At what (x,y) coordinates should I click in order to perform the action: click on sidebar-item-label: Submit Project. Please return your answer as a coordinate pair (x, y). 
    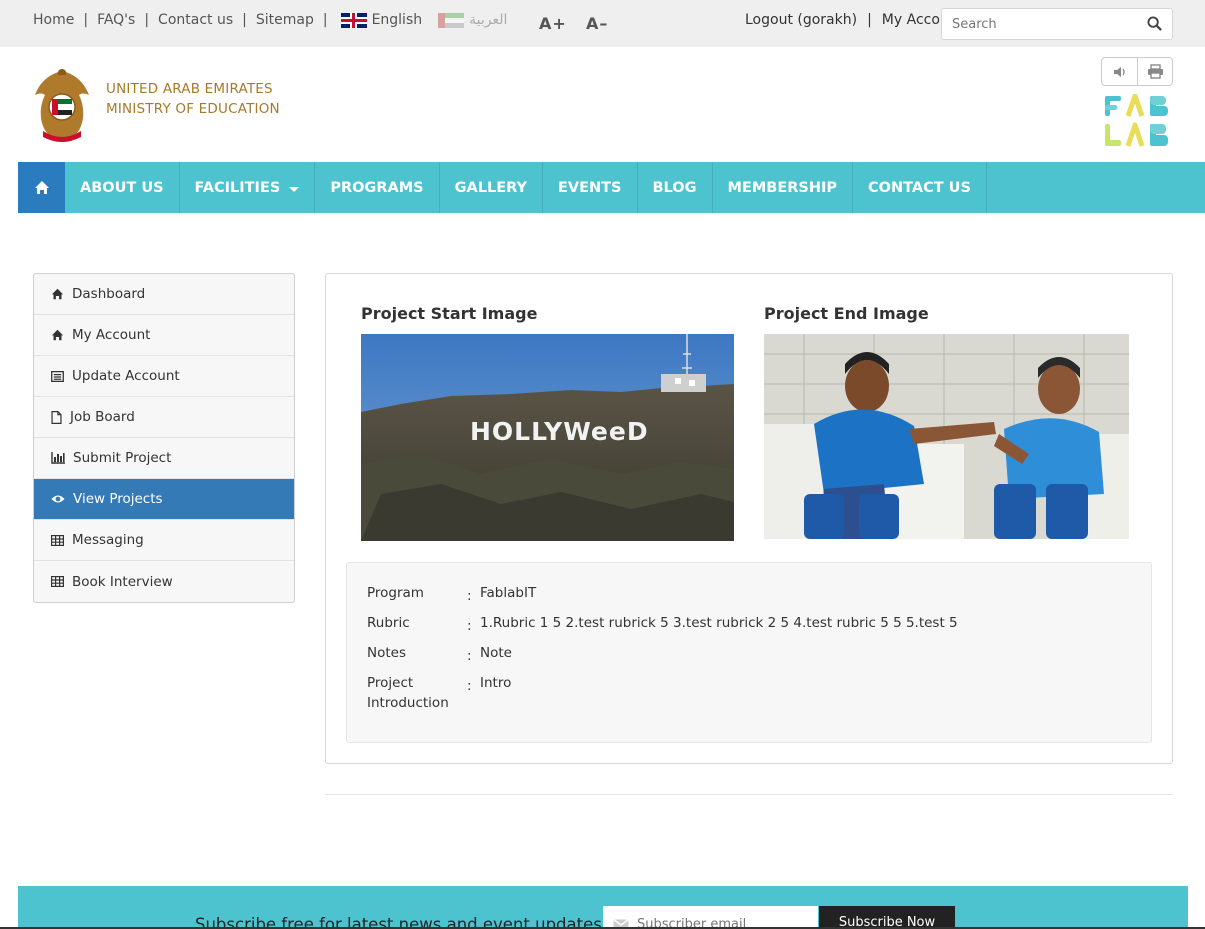
    Looking at the image, I should click on (122, 458).